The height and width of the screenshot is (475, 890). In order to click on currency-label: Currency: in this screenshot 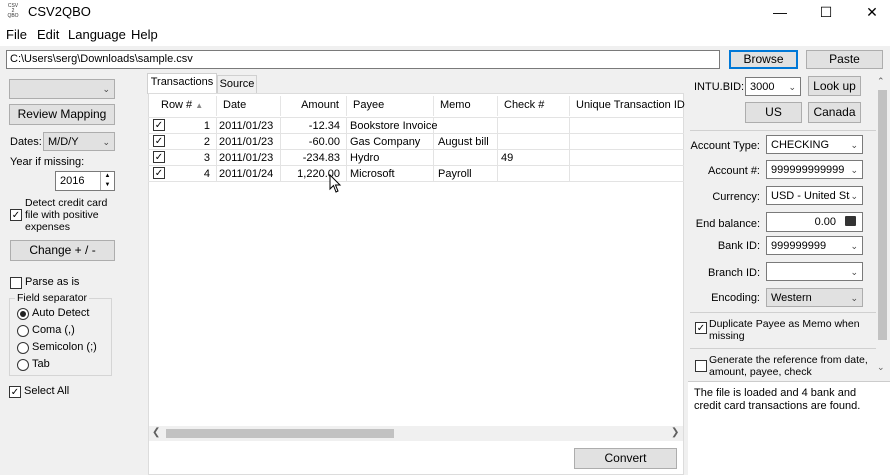, I will do `click(736, 197)`.